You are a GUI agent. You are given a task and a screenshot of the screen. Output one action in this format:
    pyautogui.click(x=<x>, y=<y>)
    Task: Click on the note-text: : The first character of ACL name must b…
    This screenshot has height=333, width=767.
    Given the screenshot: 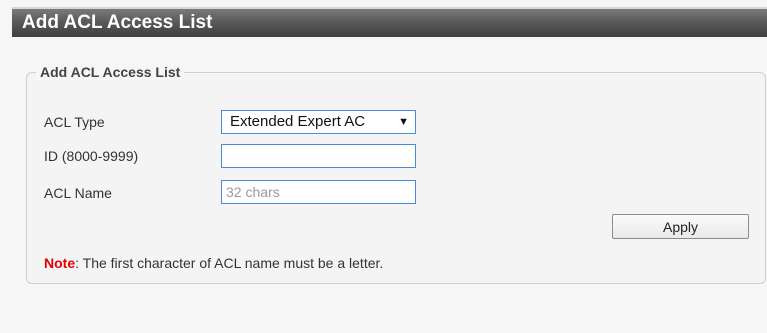 What is the action you would take?
    pyautogui.click(x=229, y=263)
    